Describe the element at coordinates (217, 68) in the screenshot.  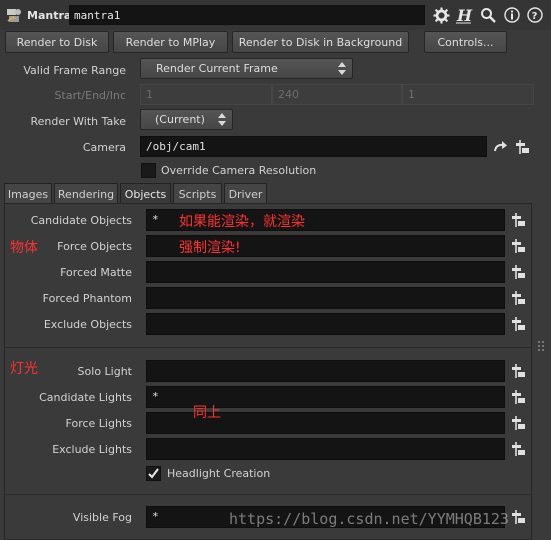
I see `valid-frame-range-value: Render Current Frame` at that location.